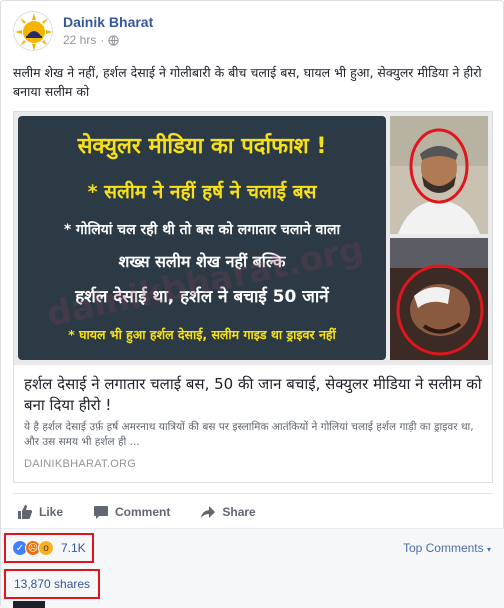 This screenshot has height=608, width=504. I want to click on page-name-link: Dainik Bharat, so click(108, 22).